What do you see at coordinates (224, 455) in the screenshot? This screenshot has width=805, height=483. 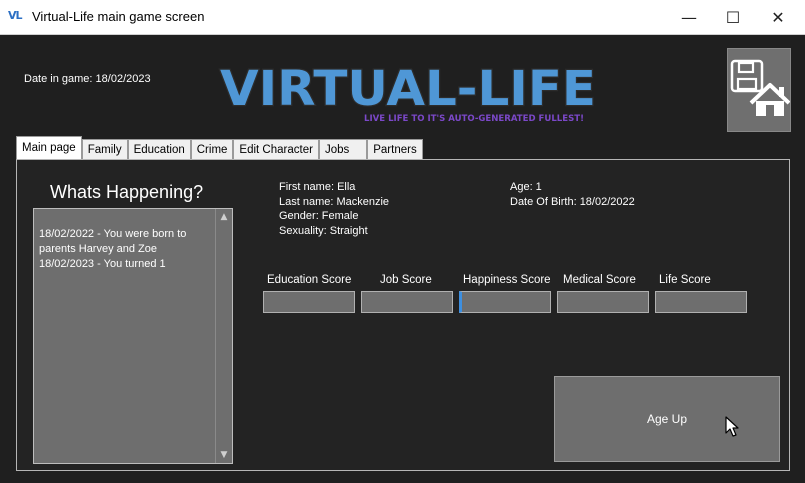 I see `scroll-down-arrow-icon: ▼` at bounding box center [224, 455].